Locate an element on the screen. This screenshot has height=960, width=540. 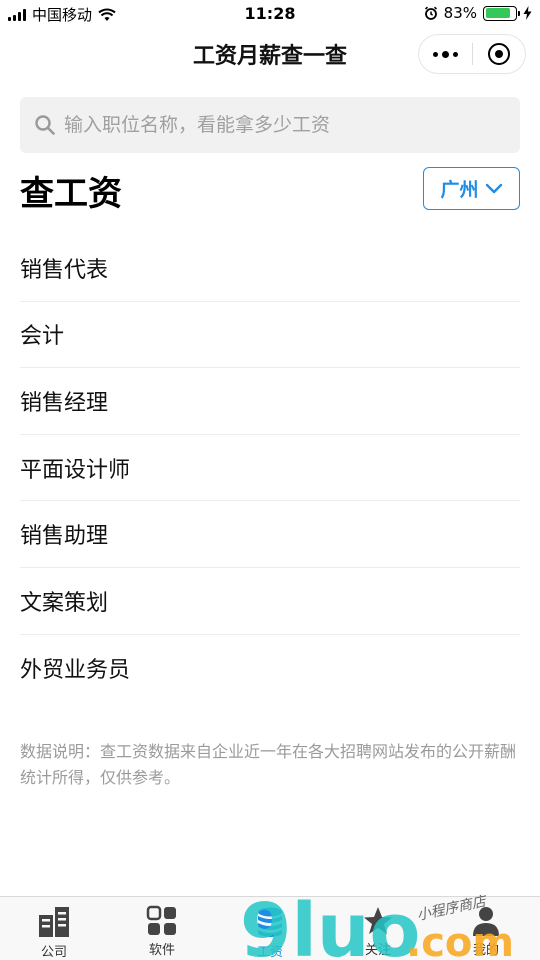
user-icon is located at coordinates (486, 921).